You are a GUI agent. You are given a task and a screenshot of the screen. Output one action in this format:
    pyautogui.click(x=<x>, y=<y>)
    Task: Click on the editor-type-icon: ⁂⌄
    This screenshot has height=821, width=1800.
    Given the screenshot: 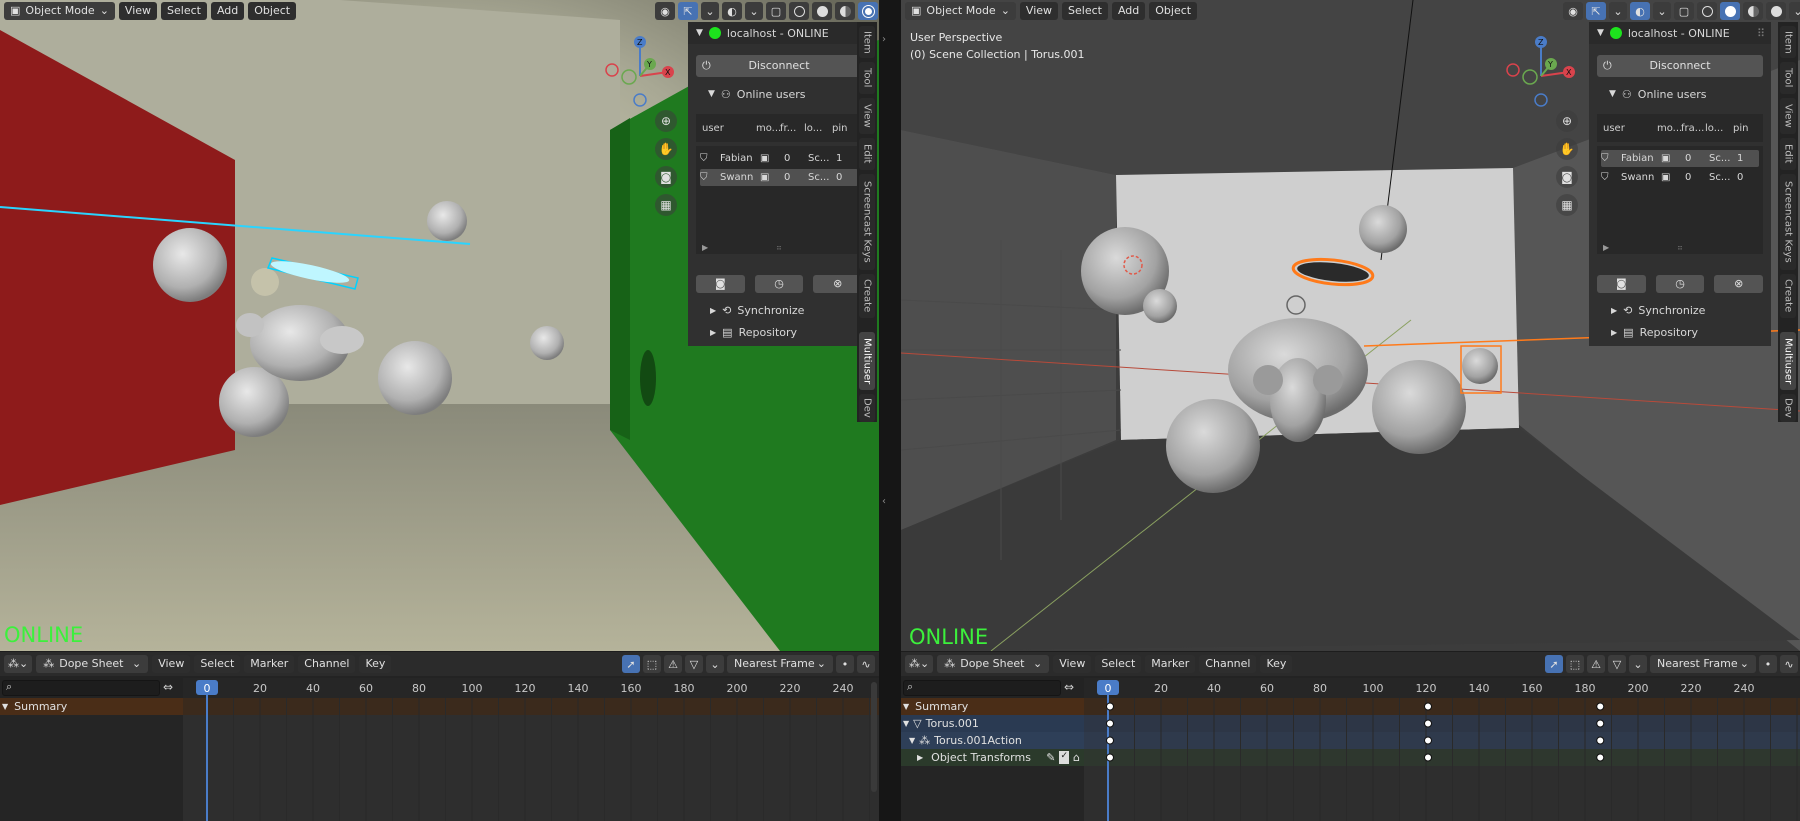 What is the action you would take?
    pyautogui.click(x=919, y=664)
    